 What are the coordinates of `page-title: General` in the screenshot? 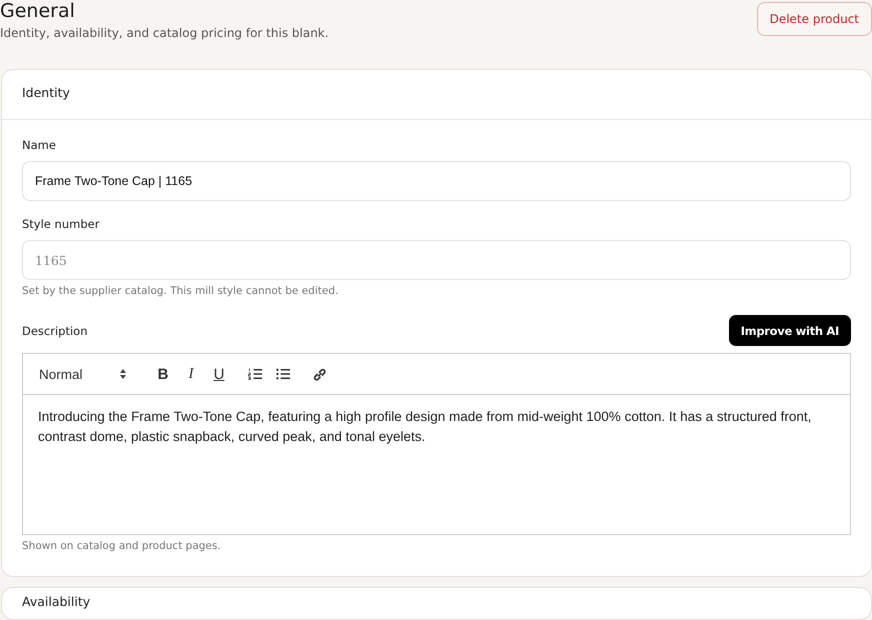 It's located at (38, 11).